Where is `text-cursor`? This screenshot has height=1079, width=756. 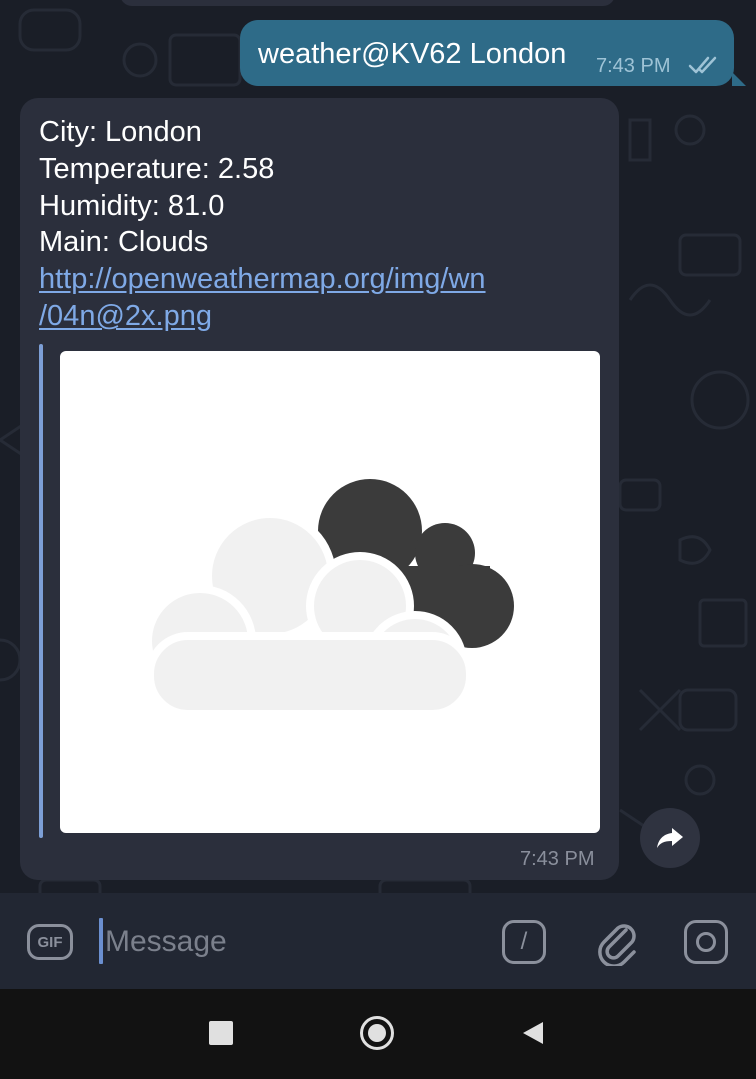 text-cursor is located at coordinates (101, 941).